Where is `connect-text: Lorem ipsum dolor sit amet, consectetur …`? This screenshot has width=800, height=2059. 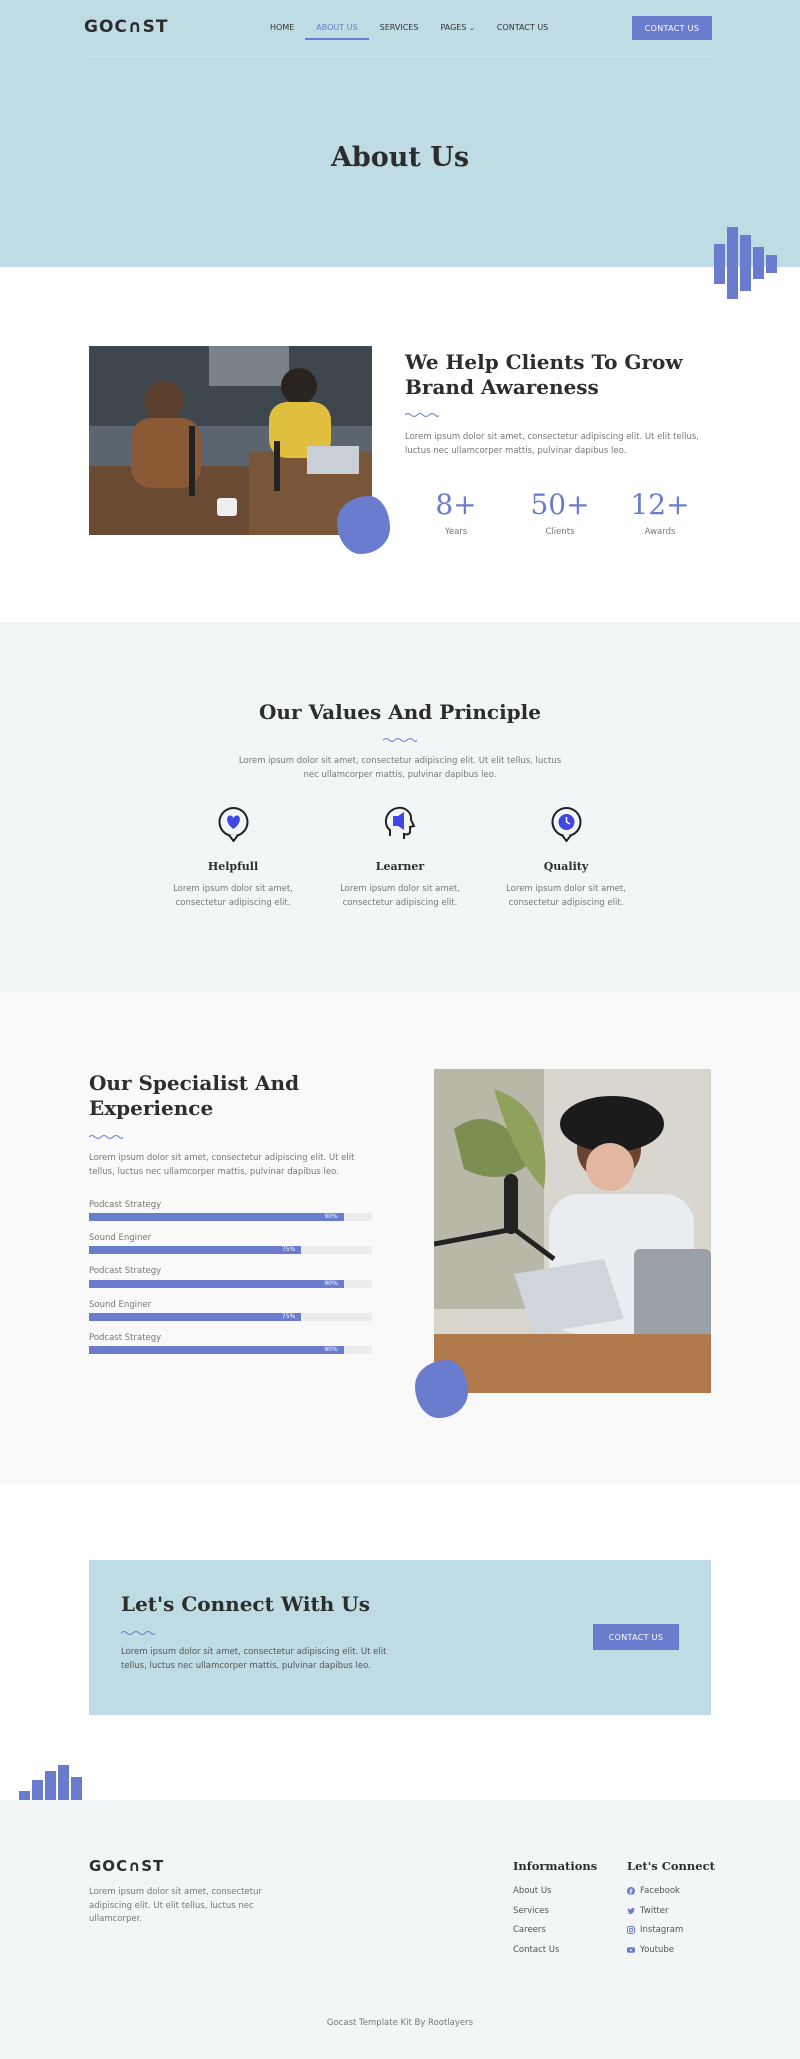 connect-text: Lorem ipsum dolor sit amet, consectetur … is located at coordinates (254, 1659).